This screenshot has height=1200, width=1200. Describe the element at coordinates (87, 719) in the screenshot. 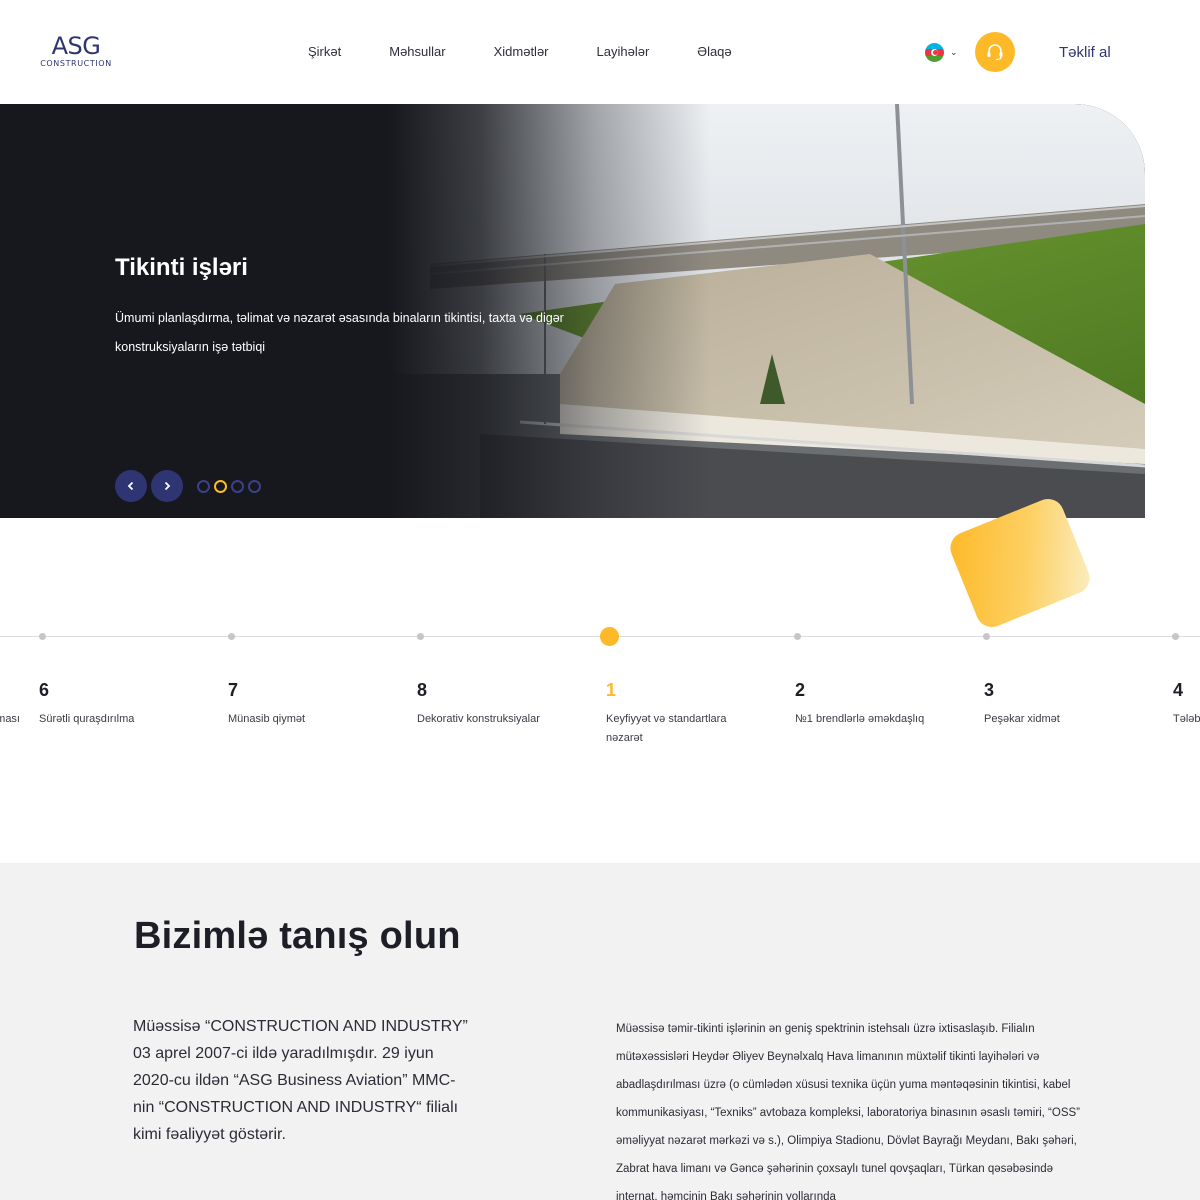

I see `timeline-label: Sürətli quraşdırılma` at that location.